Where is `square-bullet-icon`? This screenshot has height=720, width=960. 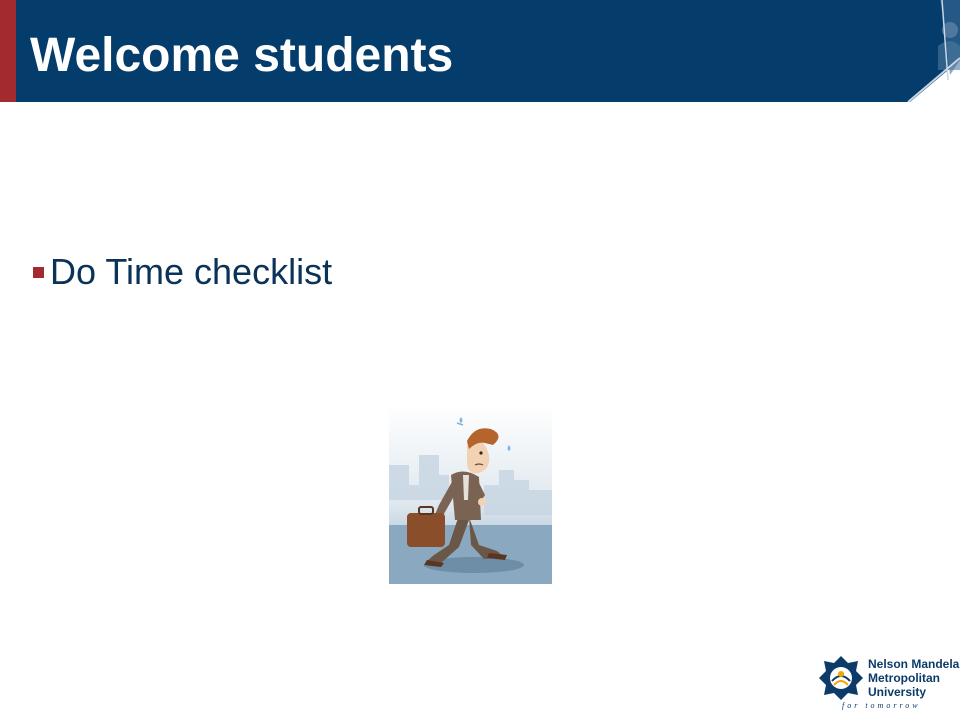 square-bullet-icon is located at coordinates (38, 272).